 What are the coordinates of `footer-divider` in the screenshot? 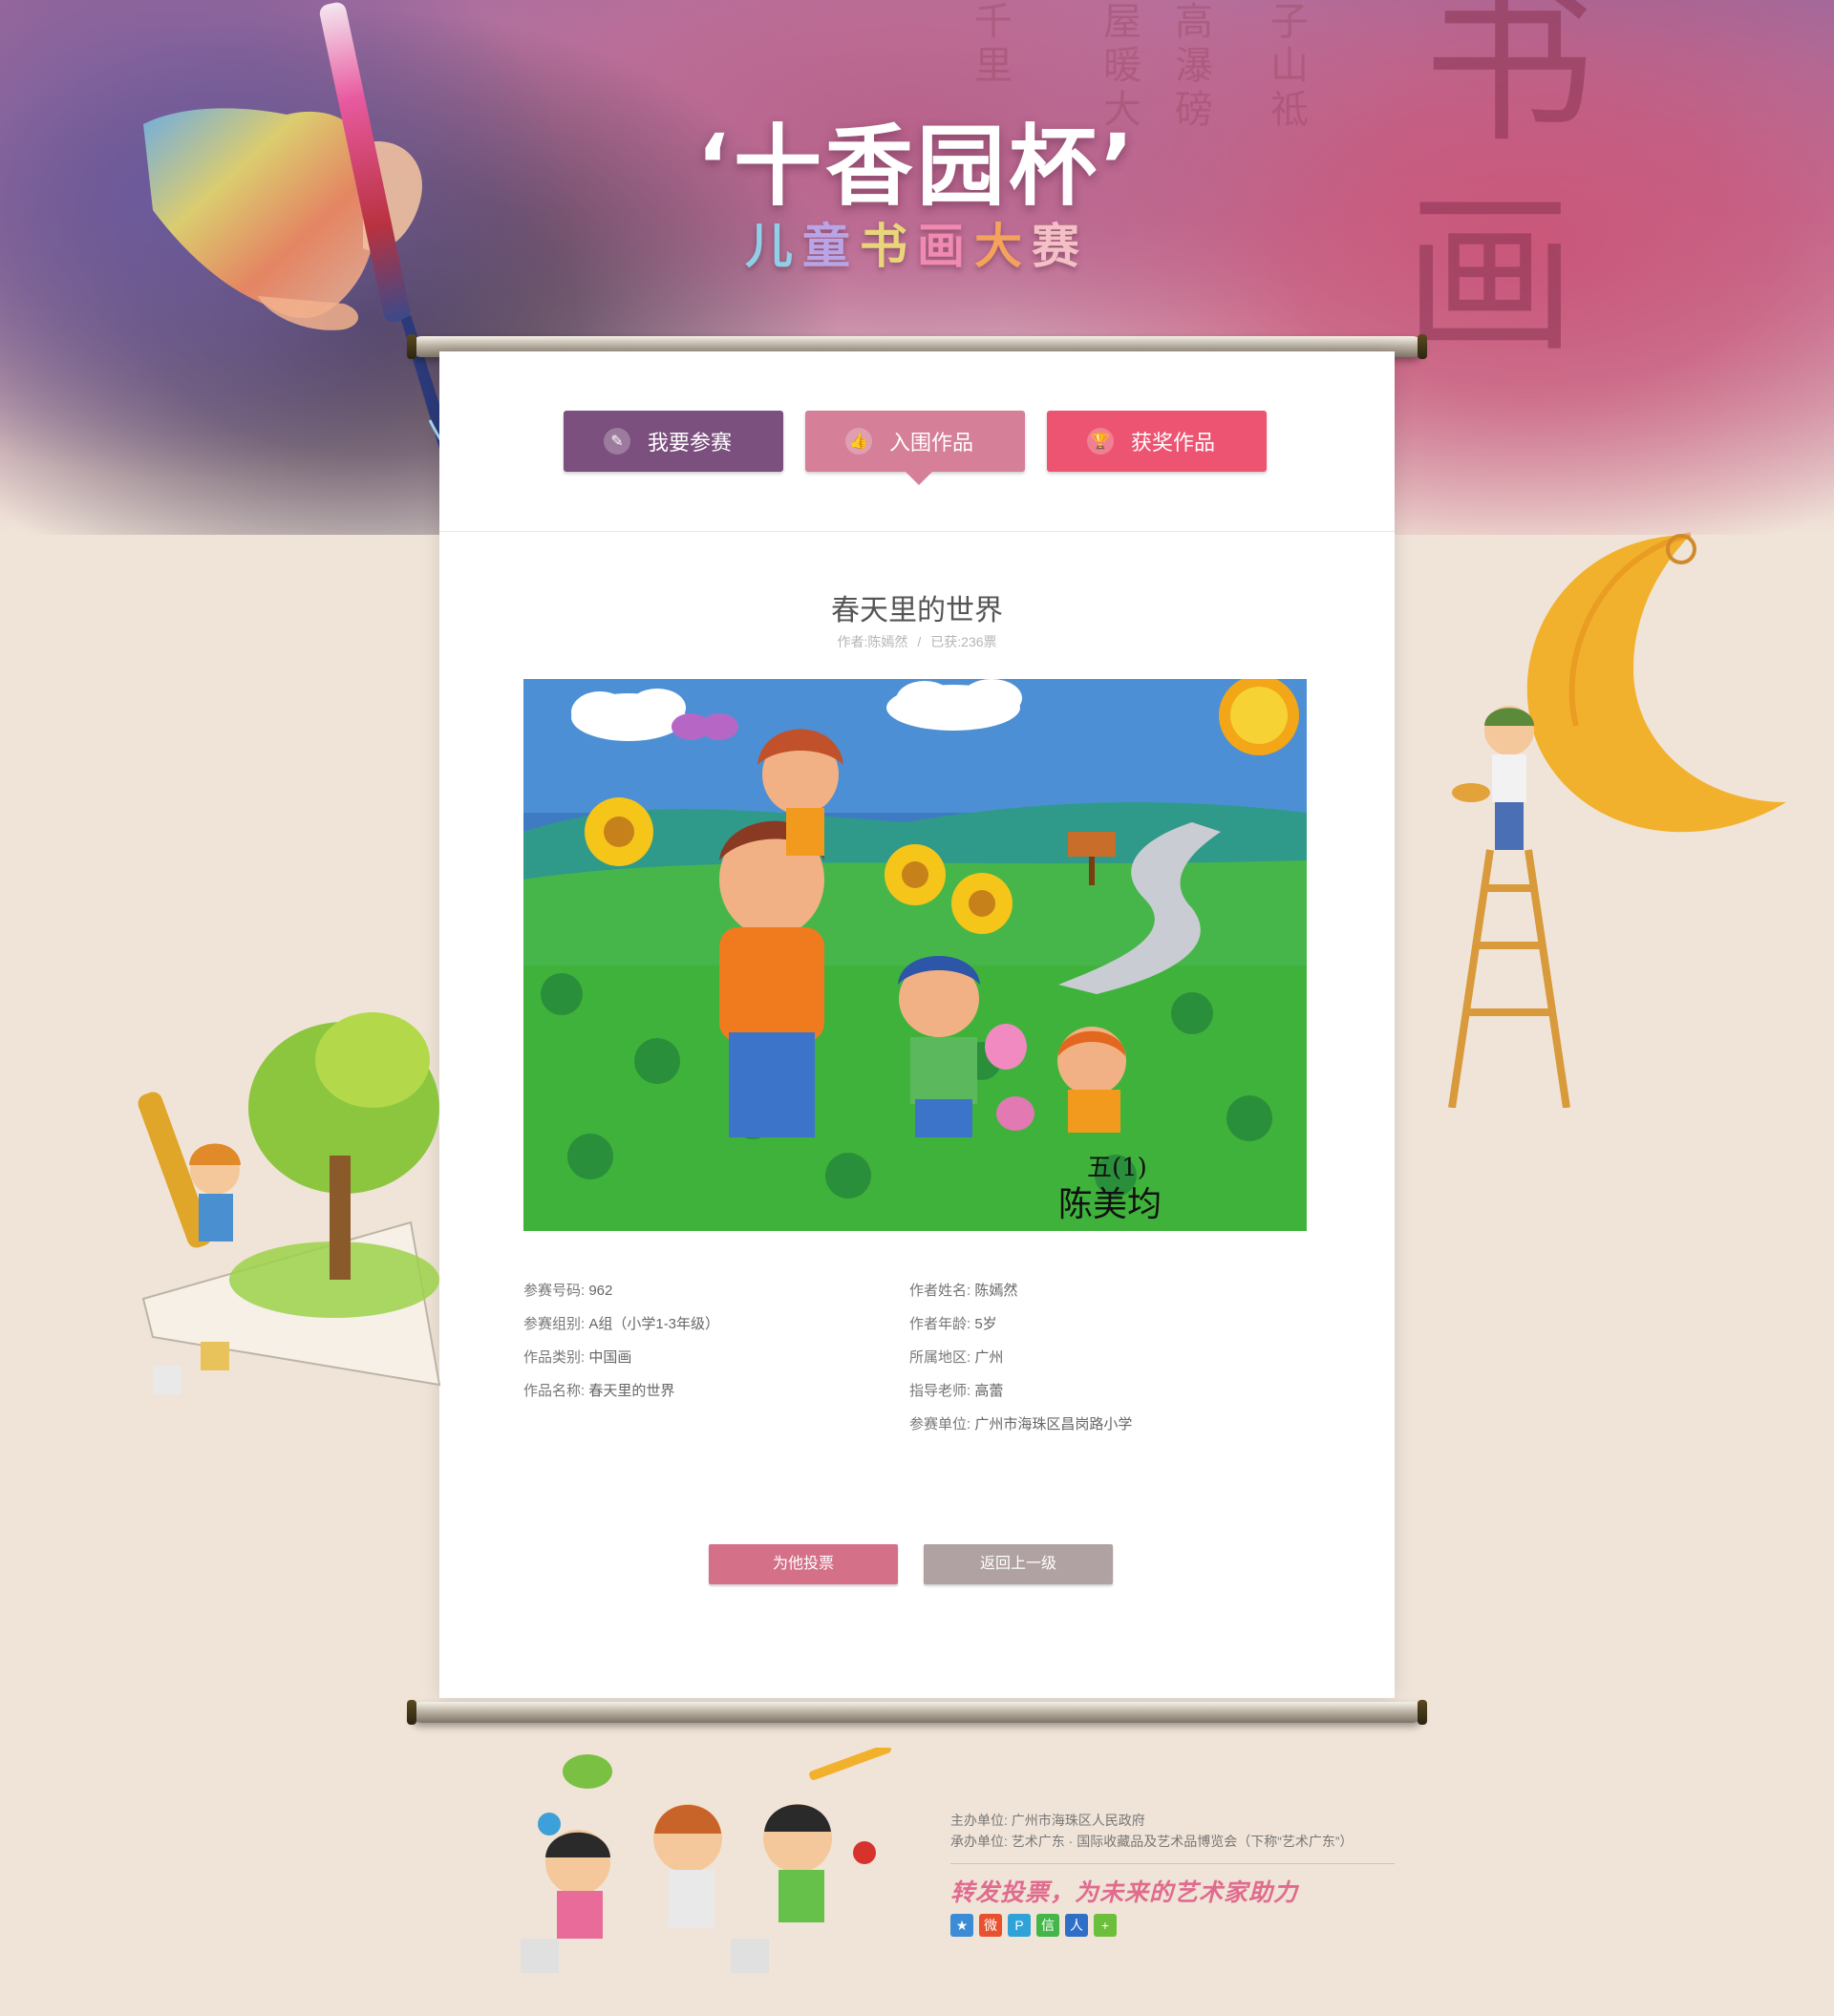 It's located at (1172, 1863).